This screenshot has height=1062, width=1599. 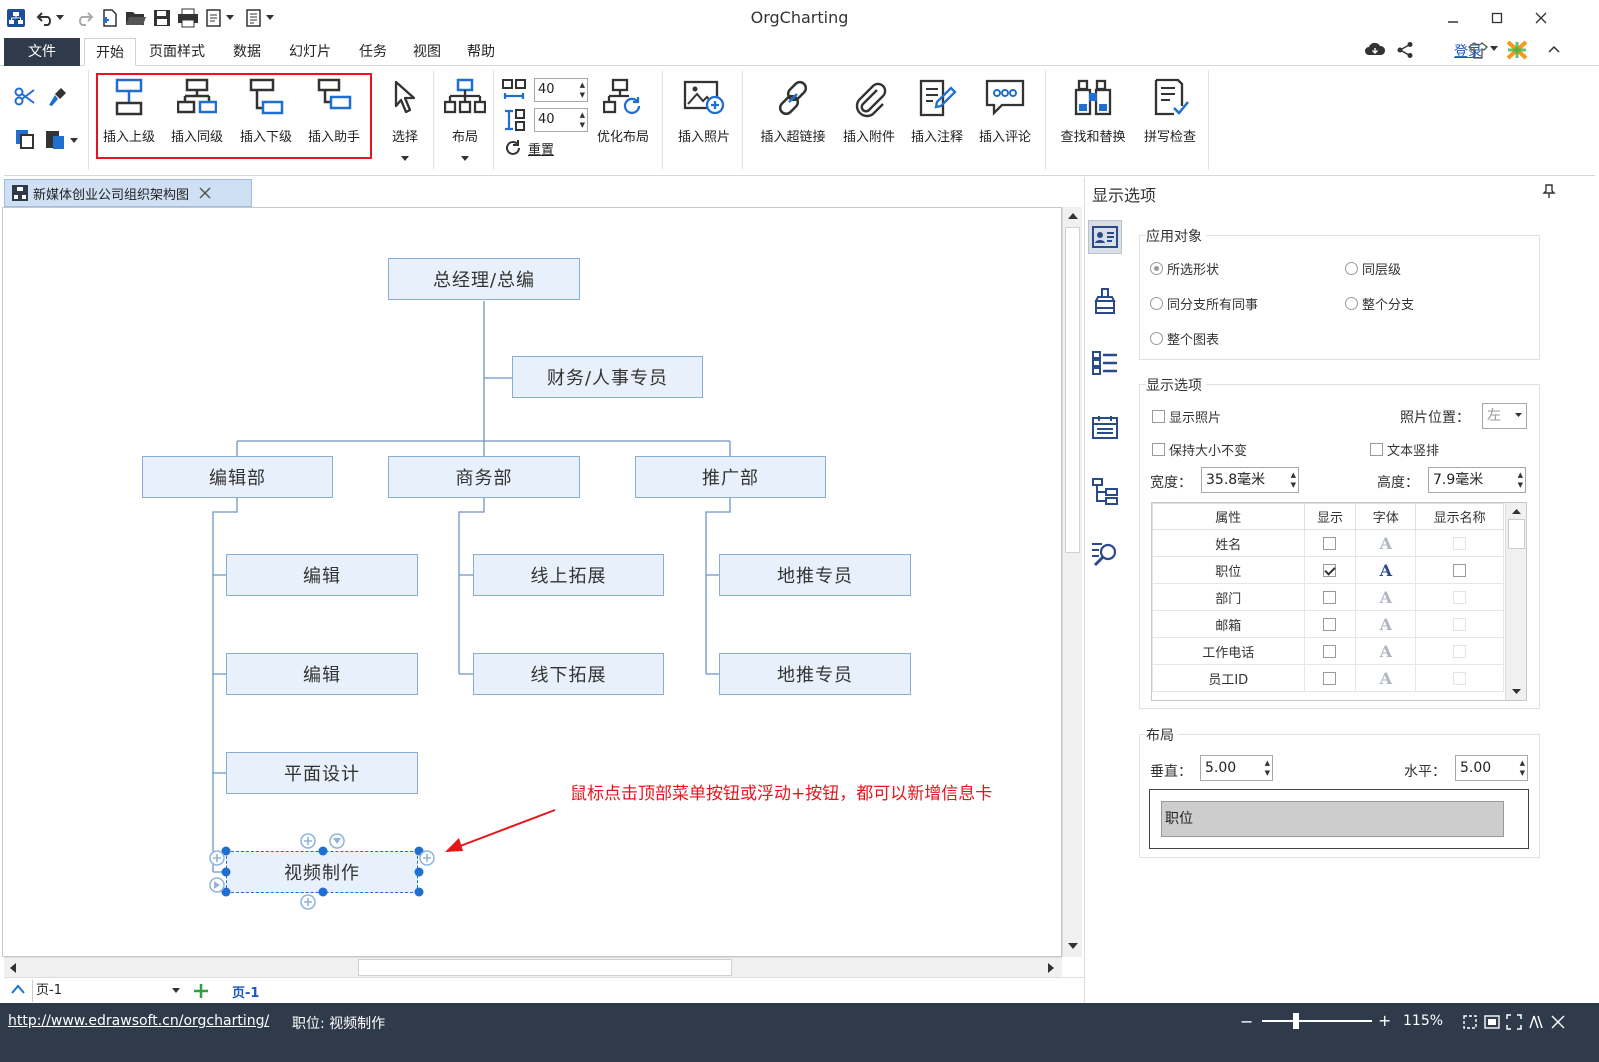 I want to click on node-editor-2: 编辑, so click(x=322, y=674).